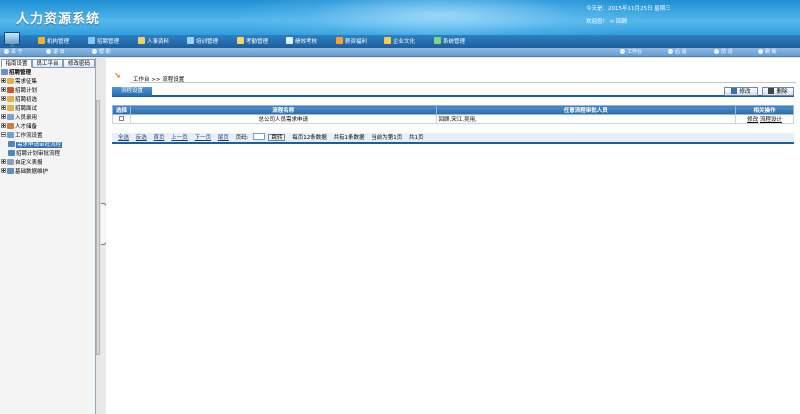 This screenshot has width=800, height=414. Describe the element at coordinates (635, 52) in the screenshot. I see `workbench-label: 工作台` at that location.